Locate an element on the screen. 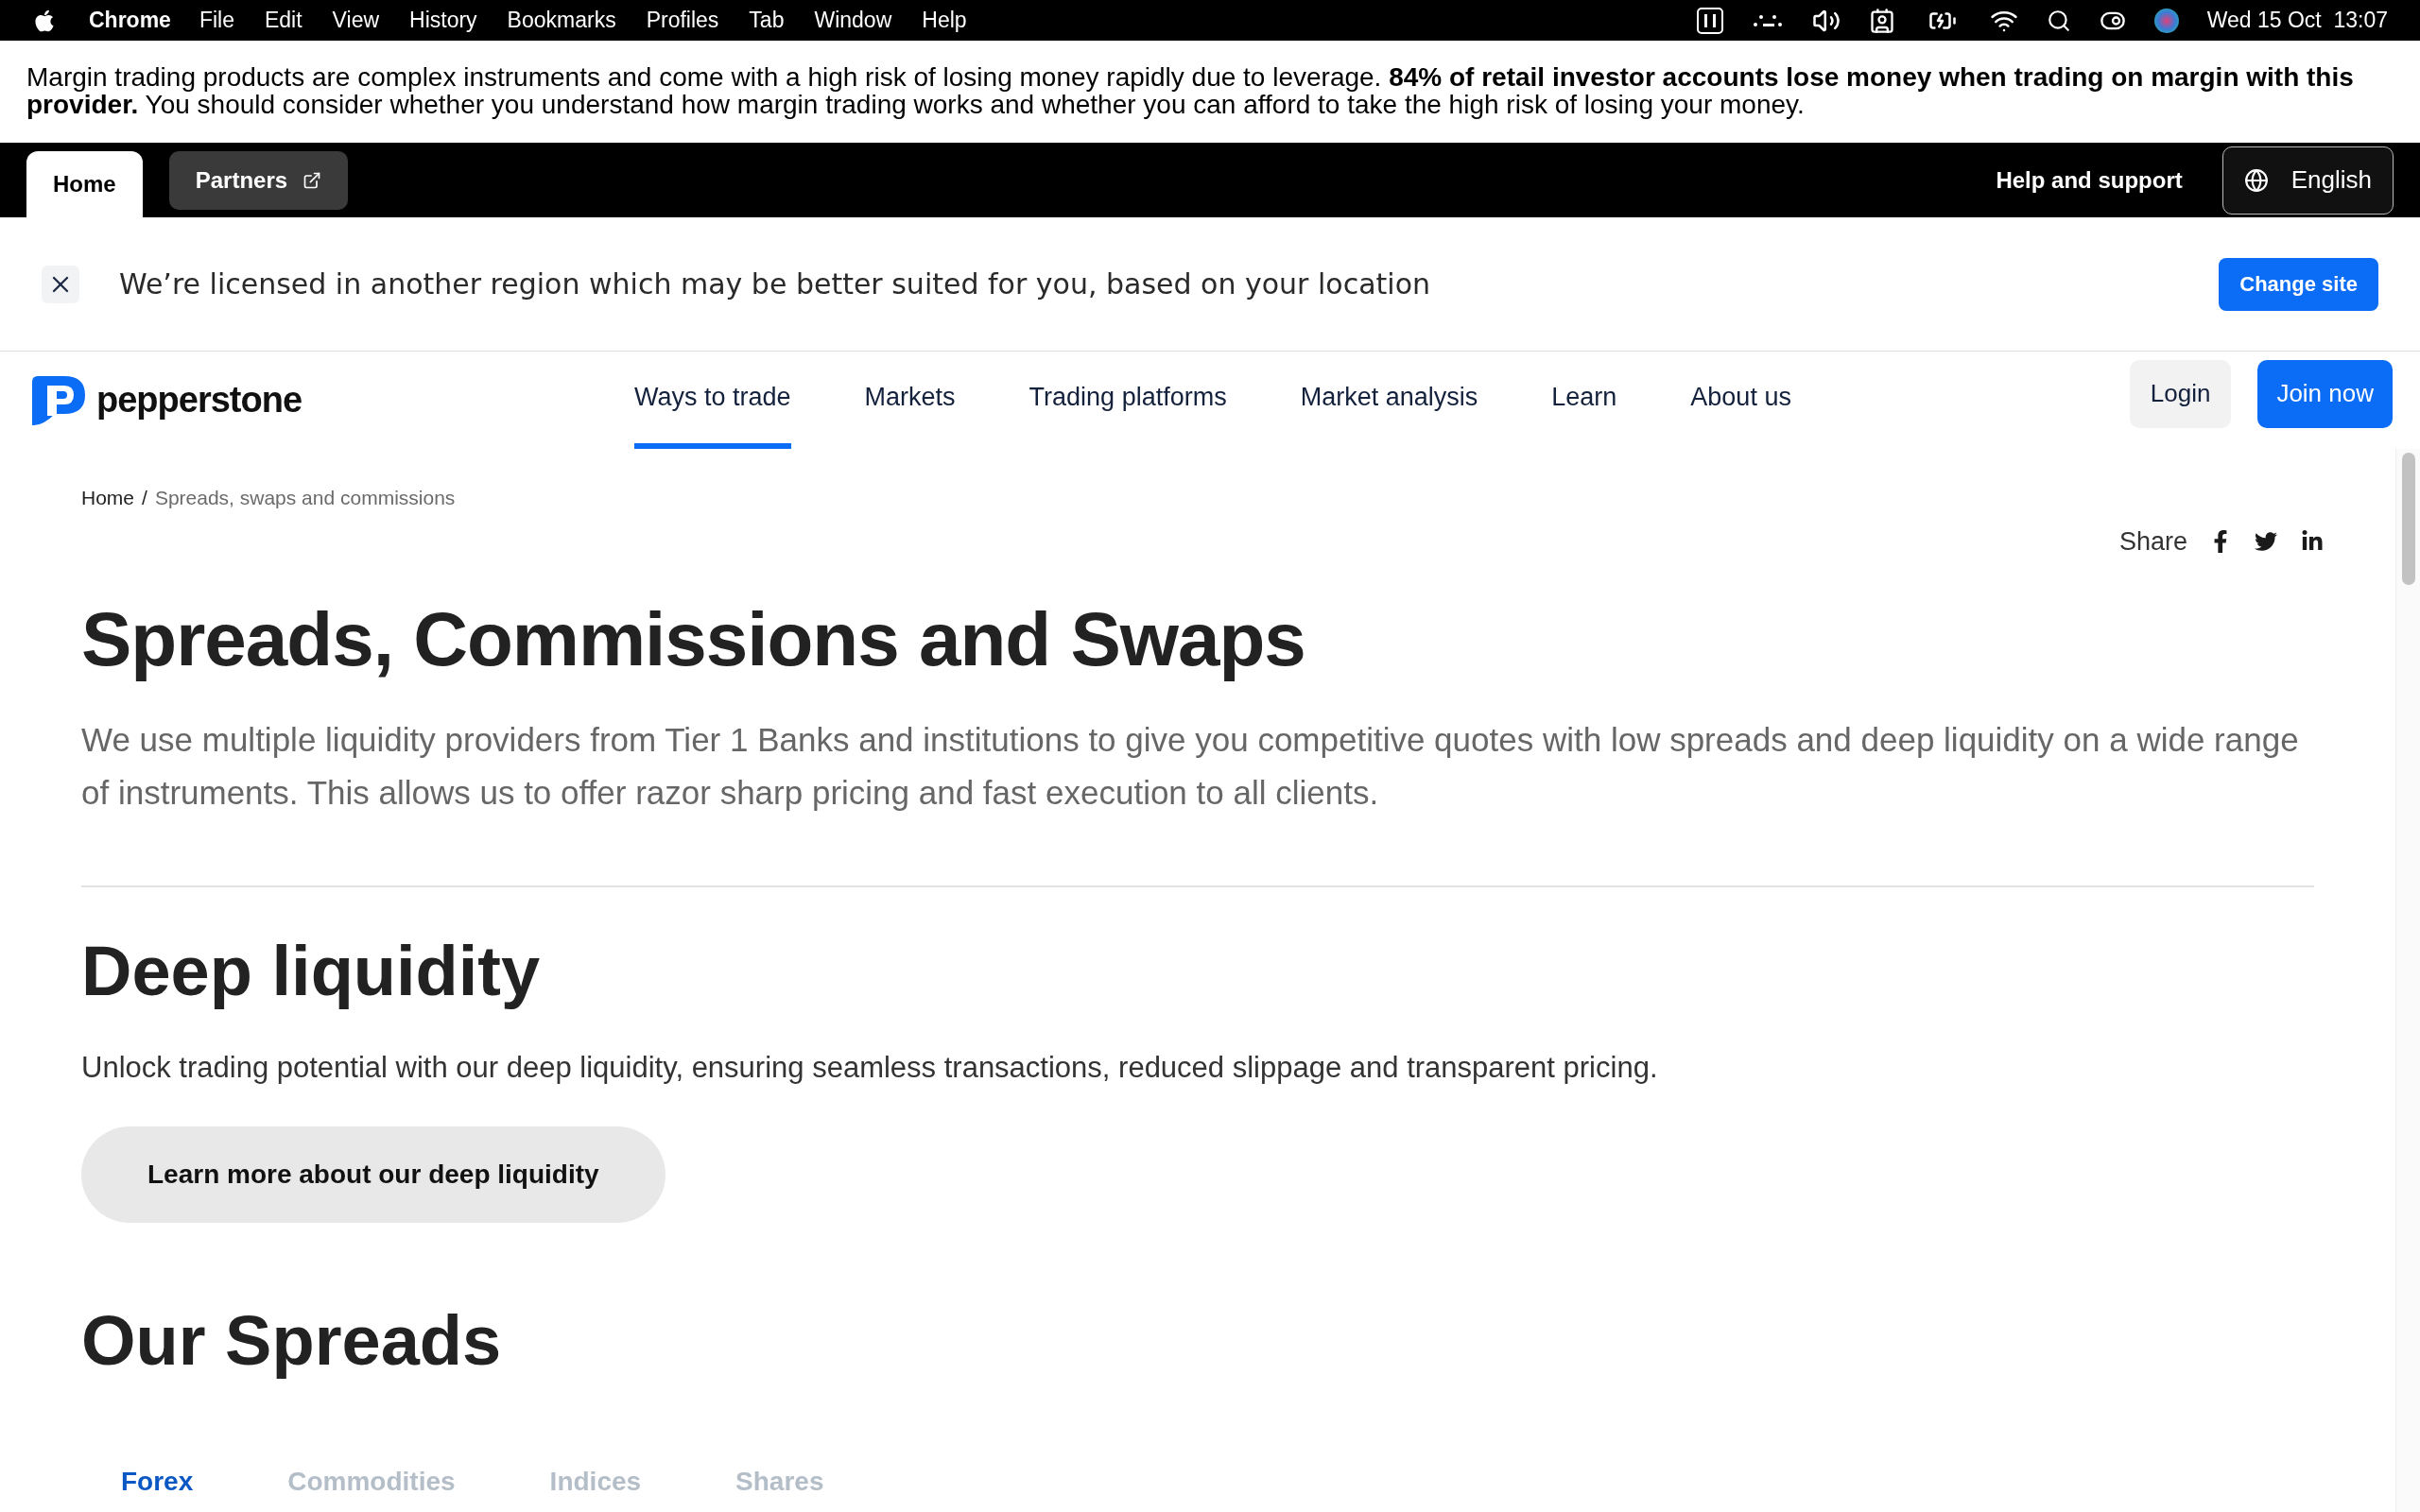  nav-link: Markets is located at coordinates (910, 400).